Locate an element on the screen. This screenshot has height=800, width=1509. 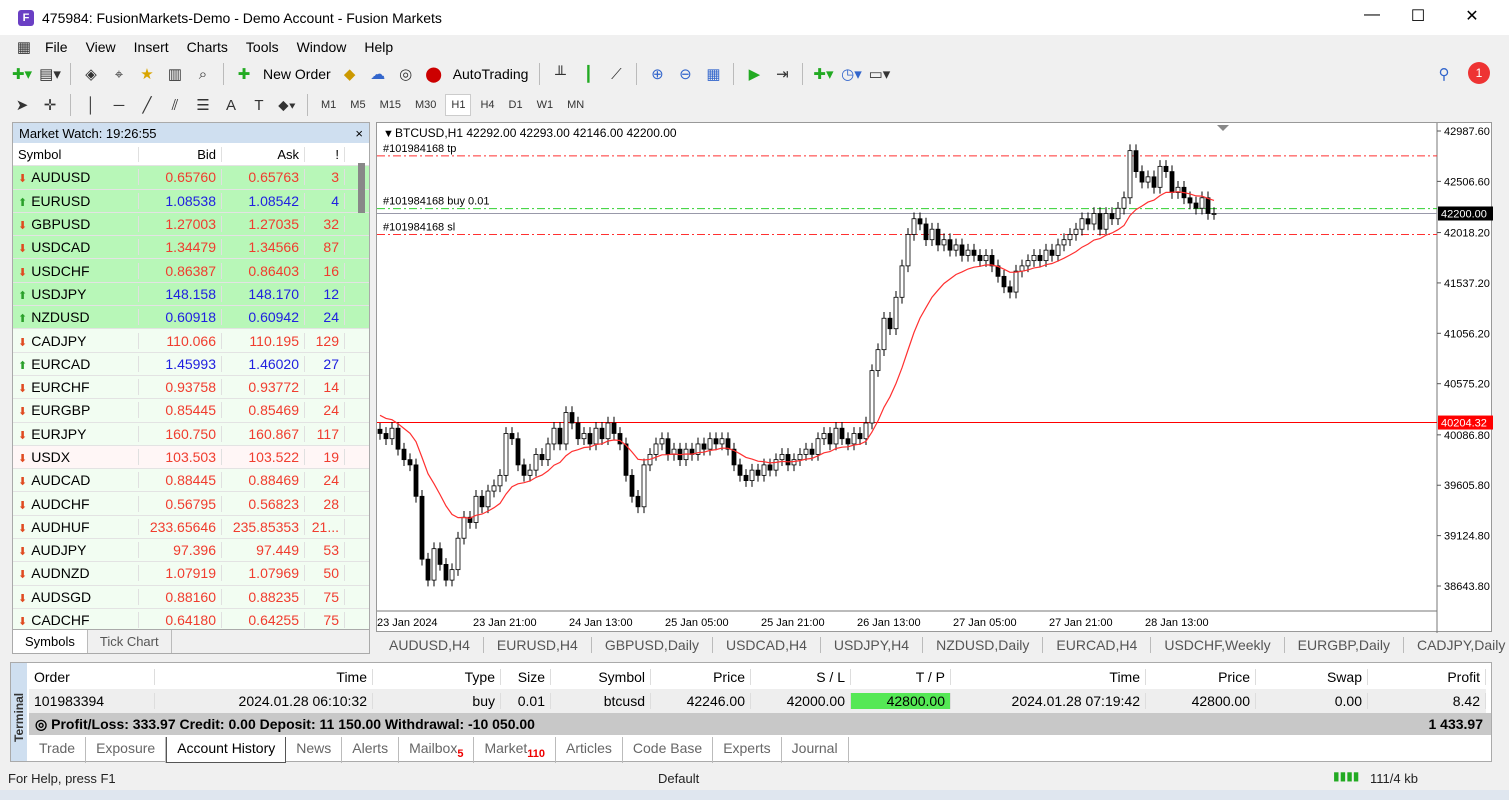
periods-icon: ◷▾ is located at coordinates (851, 74).